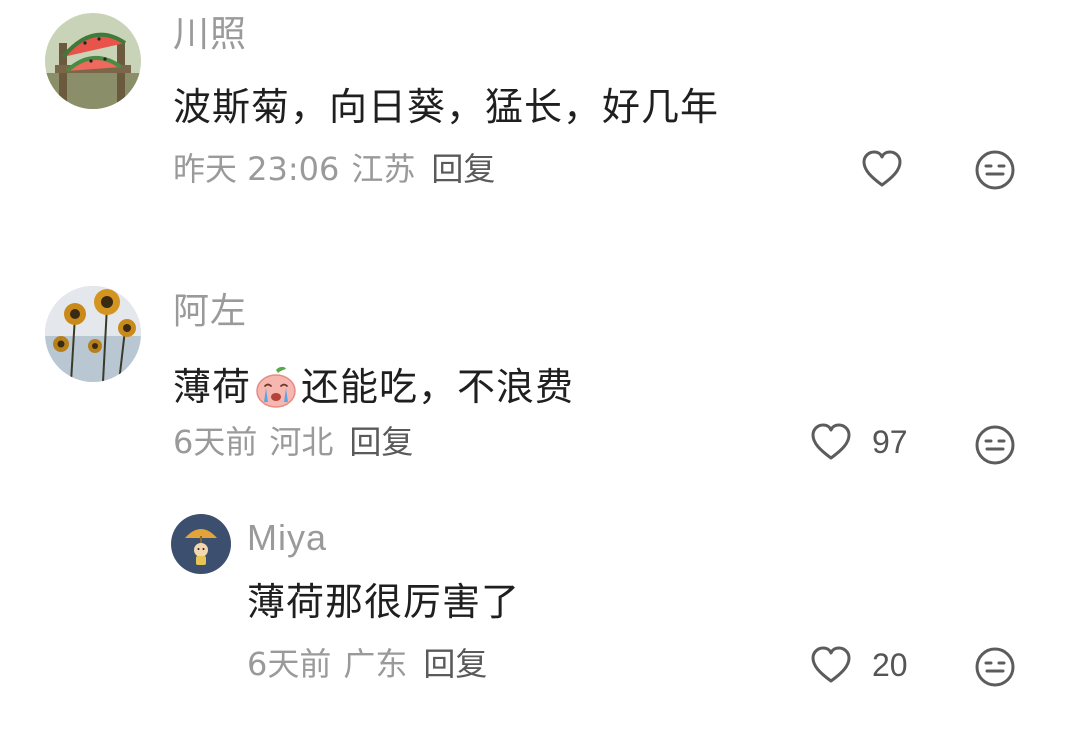 The image size is (1080, 739). What do you see at coordinates (210, 312) in the screenshot?
I see `username: 阿左` at bounding box center [210, 312].